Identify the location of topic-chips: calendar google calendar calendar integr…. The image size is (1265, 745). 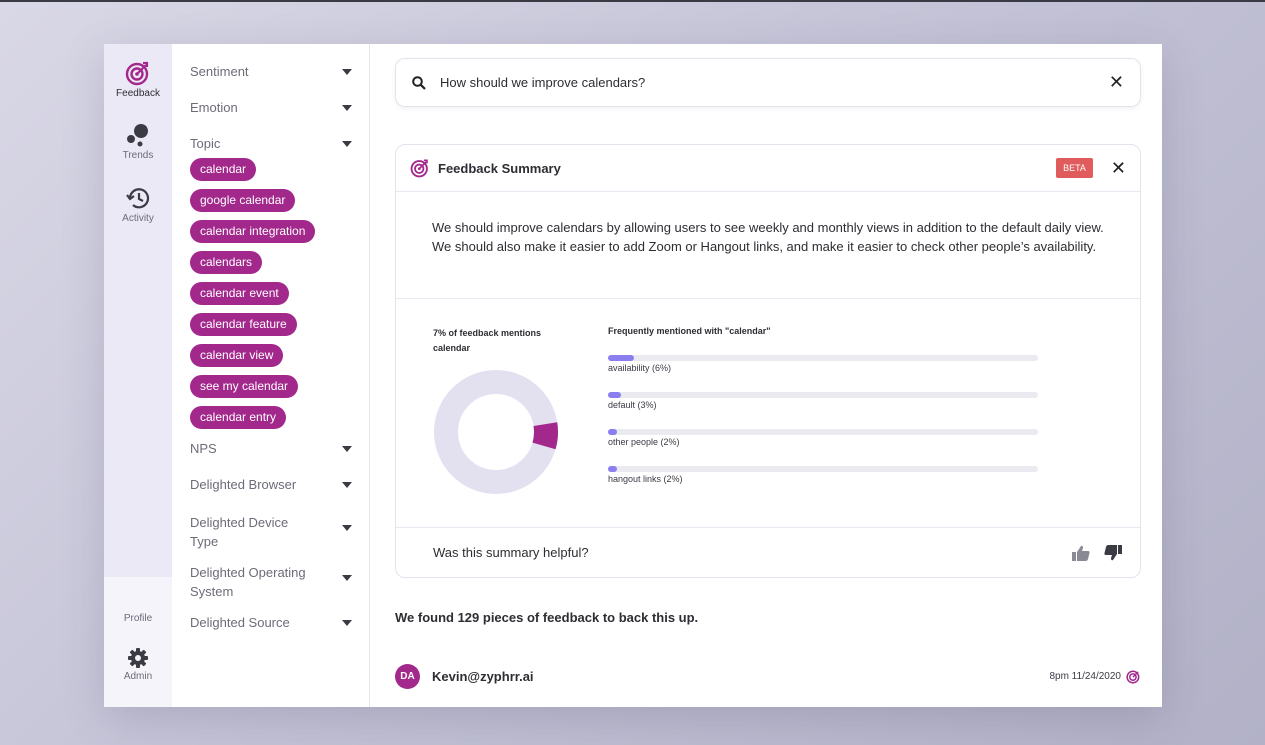
(279, 293).